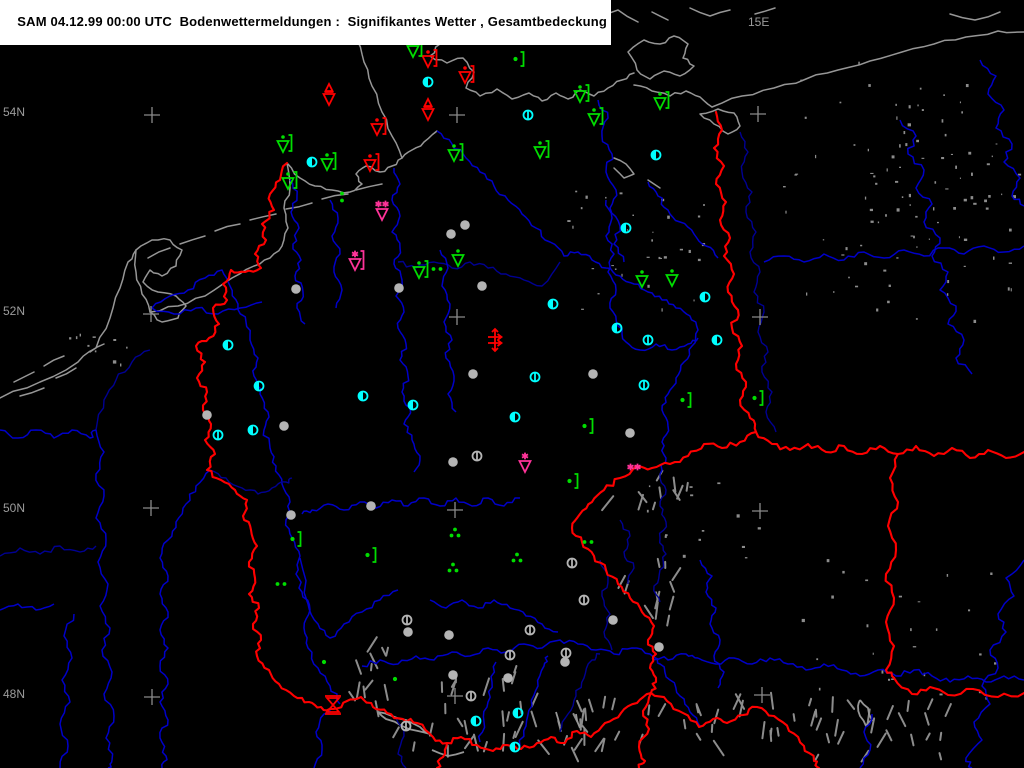 The width and height of the screenshot is (1024, 768). I want to click on coastline, so click(68, 324).